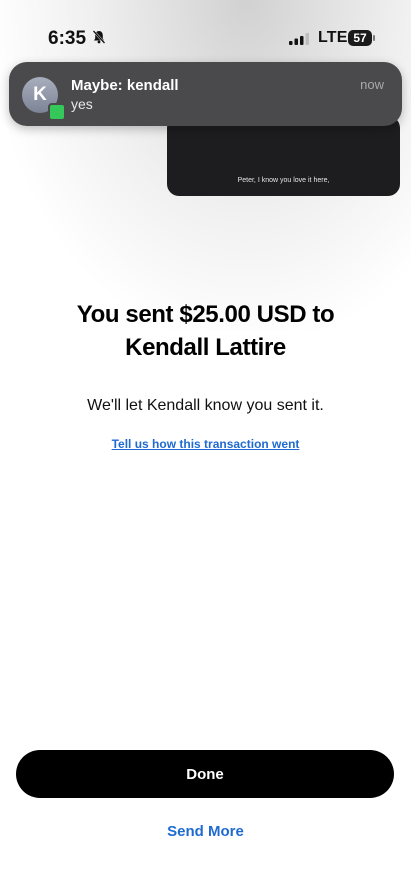 This screenshot has width=411, height=891. I want to click on headline-line-2: Kendall Lattire, so click(205, 347).